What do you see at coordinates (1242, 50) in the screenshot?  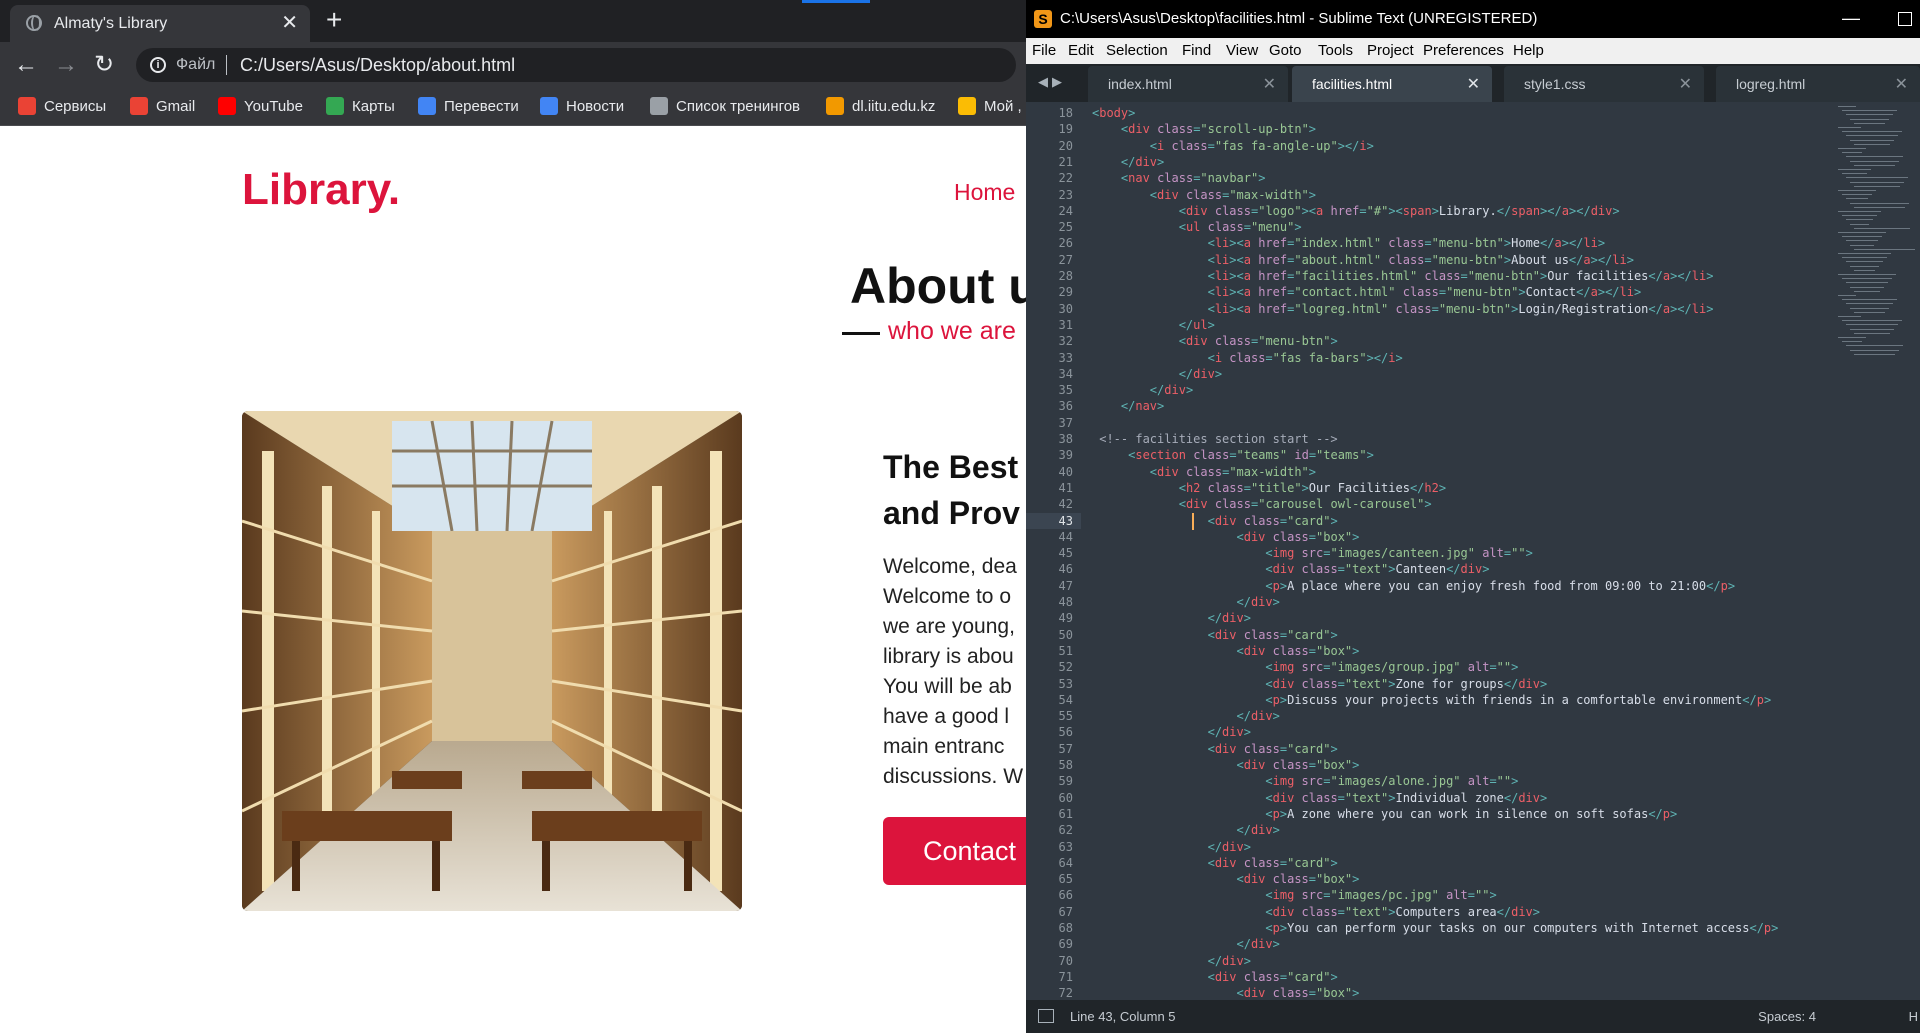 I see `menu-item-view: View` at bounding box center [1242, 50].